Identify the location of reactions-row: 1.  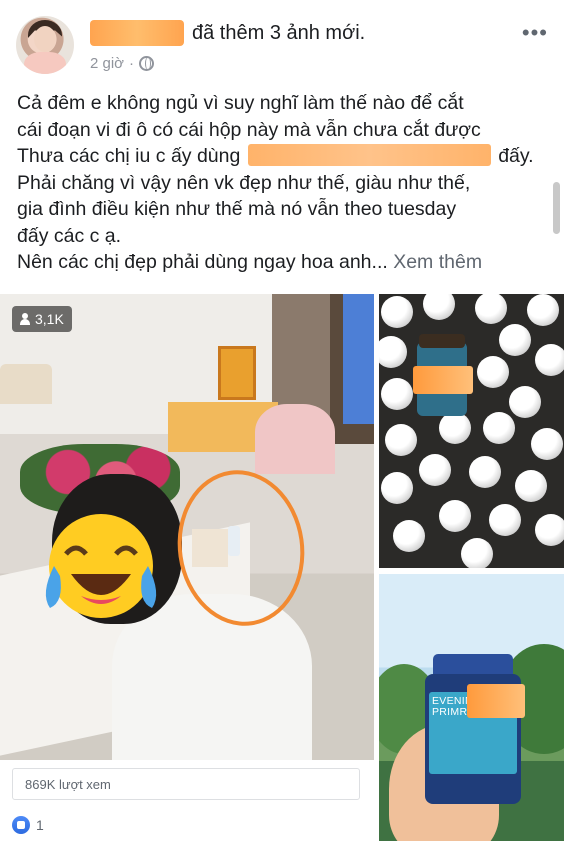
(28, 825).